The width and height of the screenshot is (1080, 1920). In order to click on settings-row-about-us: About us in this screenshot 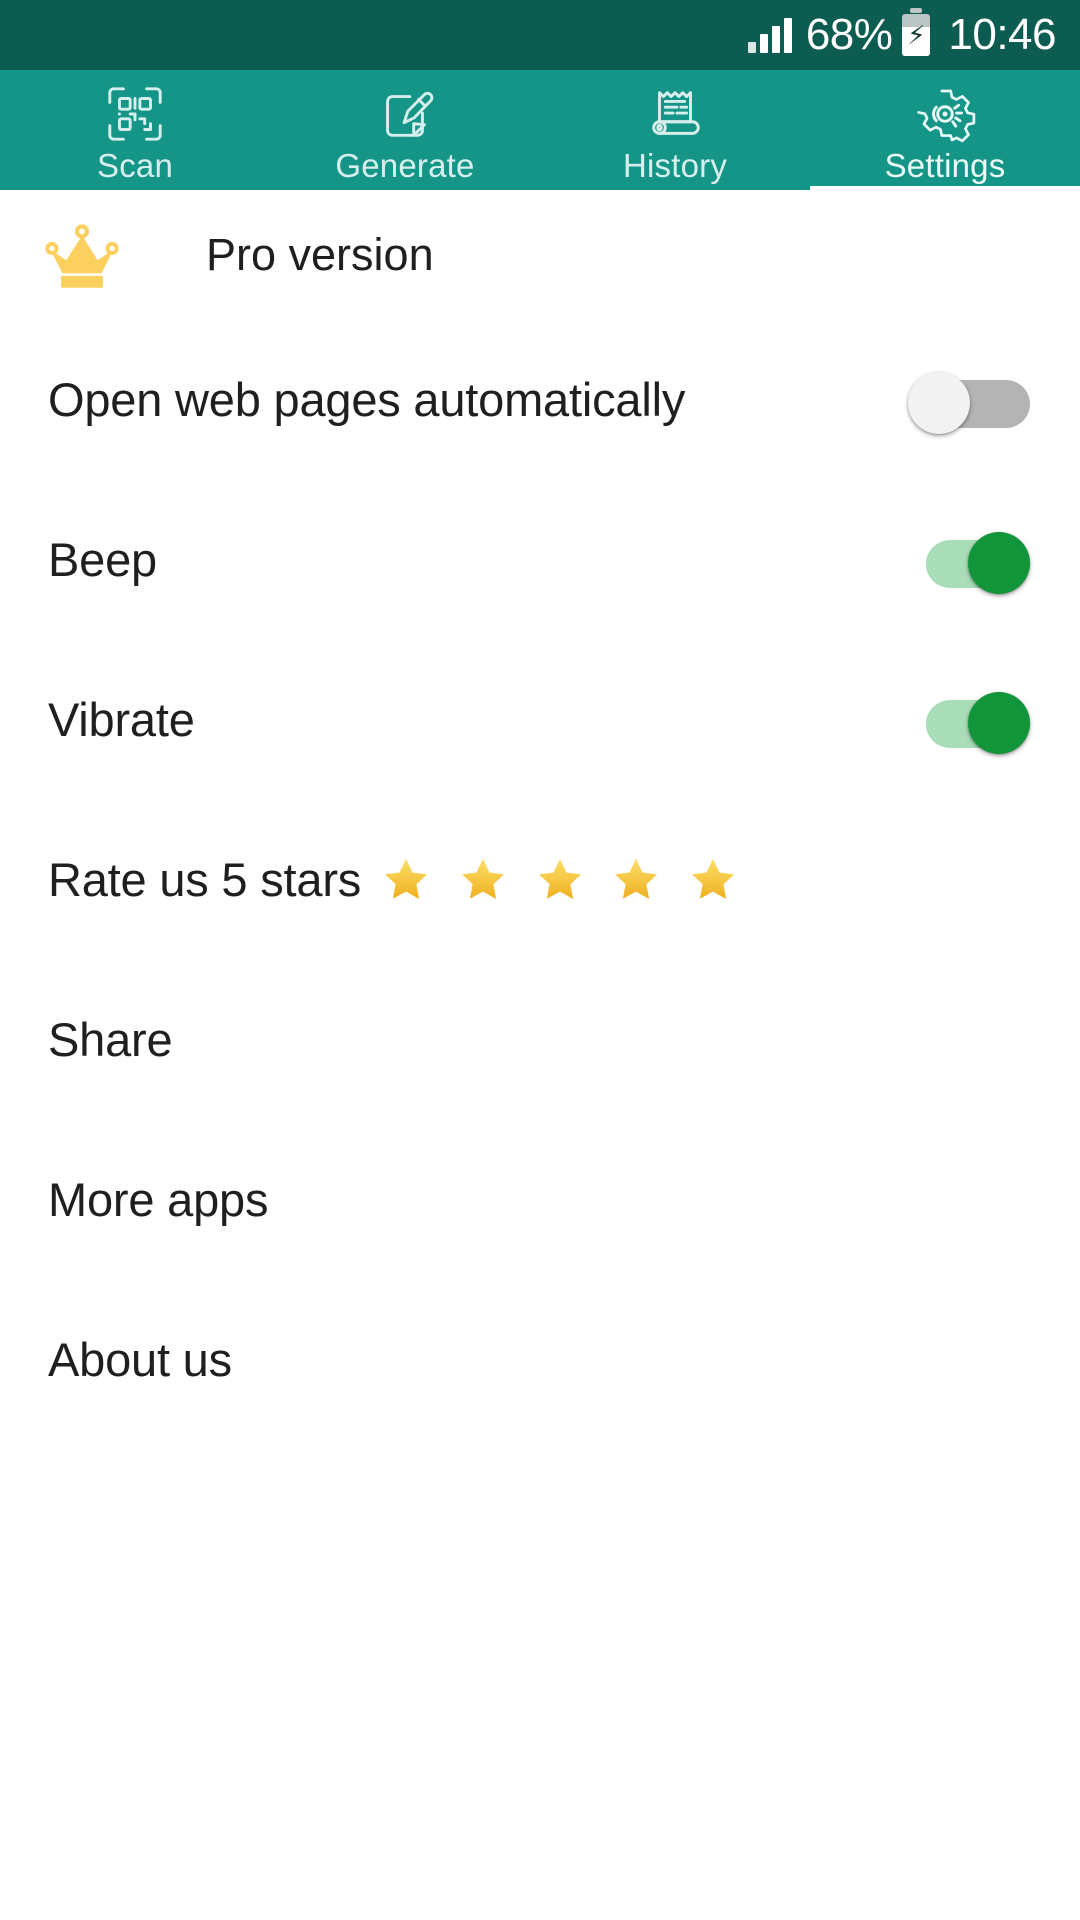, I will do `click(540, 1360)`.